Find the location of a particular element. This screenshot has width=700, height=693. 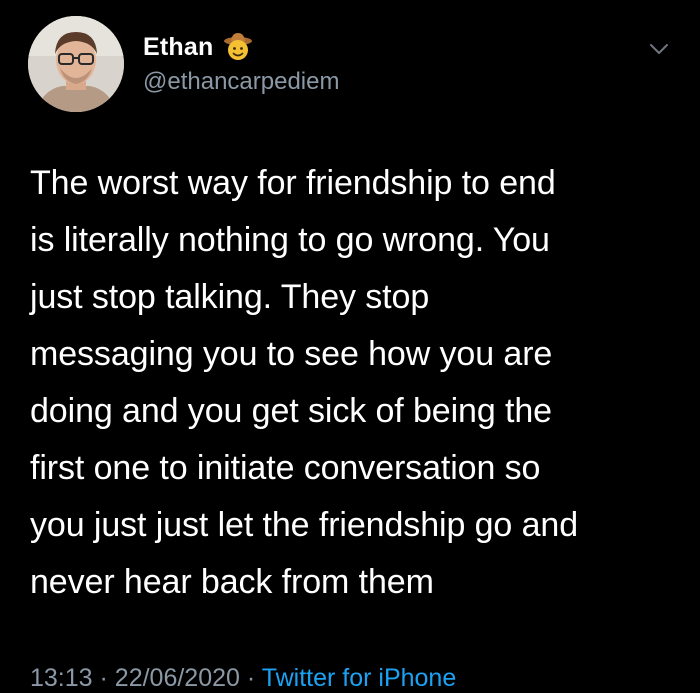

author-name-row: Ethan is located at coordinates (198, 47).